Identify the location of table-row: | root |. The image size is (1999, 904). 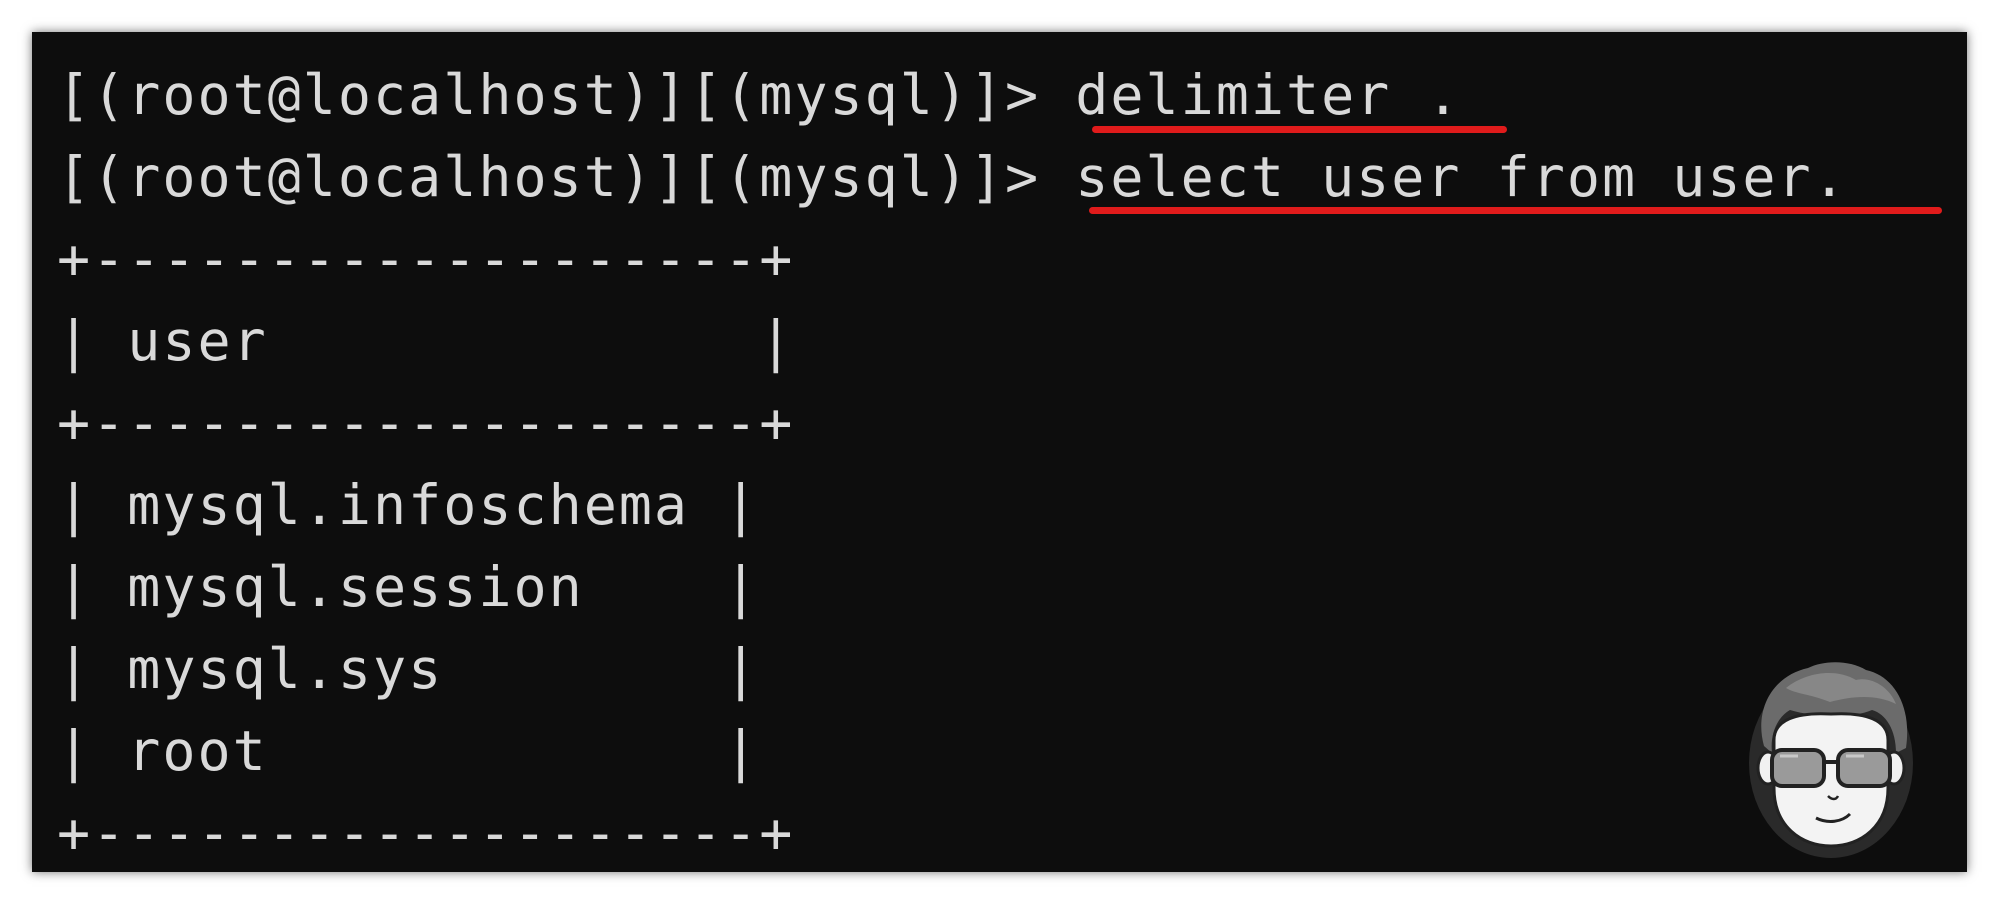
(408, 751).